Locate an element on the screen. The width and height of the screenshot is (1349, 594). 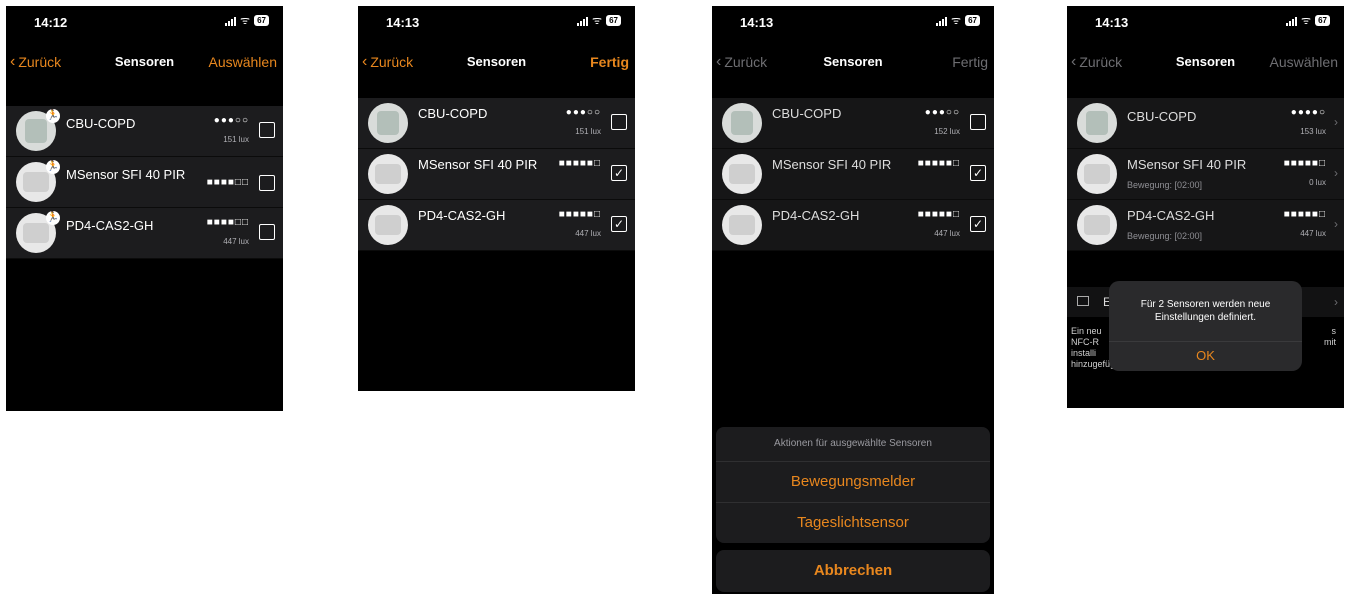
list-item: CBU-COPD ●●●○○ 151 lux is located at coordinates (496, 123).